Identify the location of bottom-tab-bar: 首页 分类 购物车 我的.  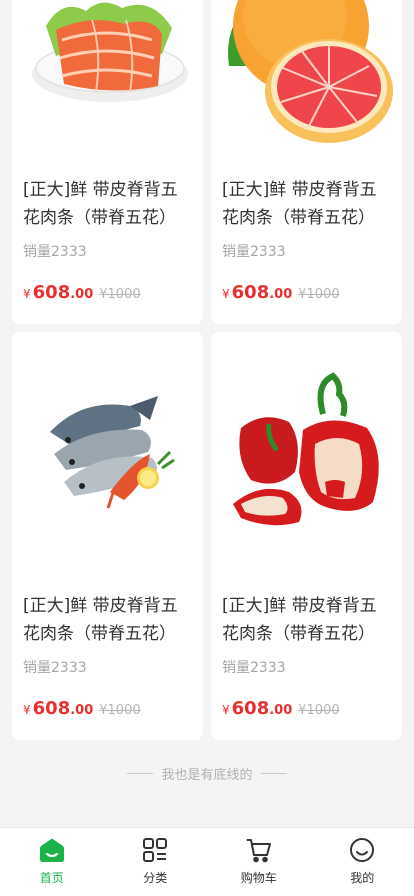
(207, 861).